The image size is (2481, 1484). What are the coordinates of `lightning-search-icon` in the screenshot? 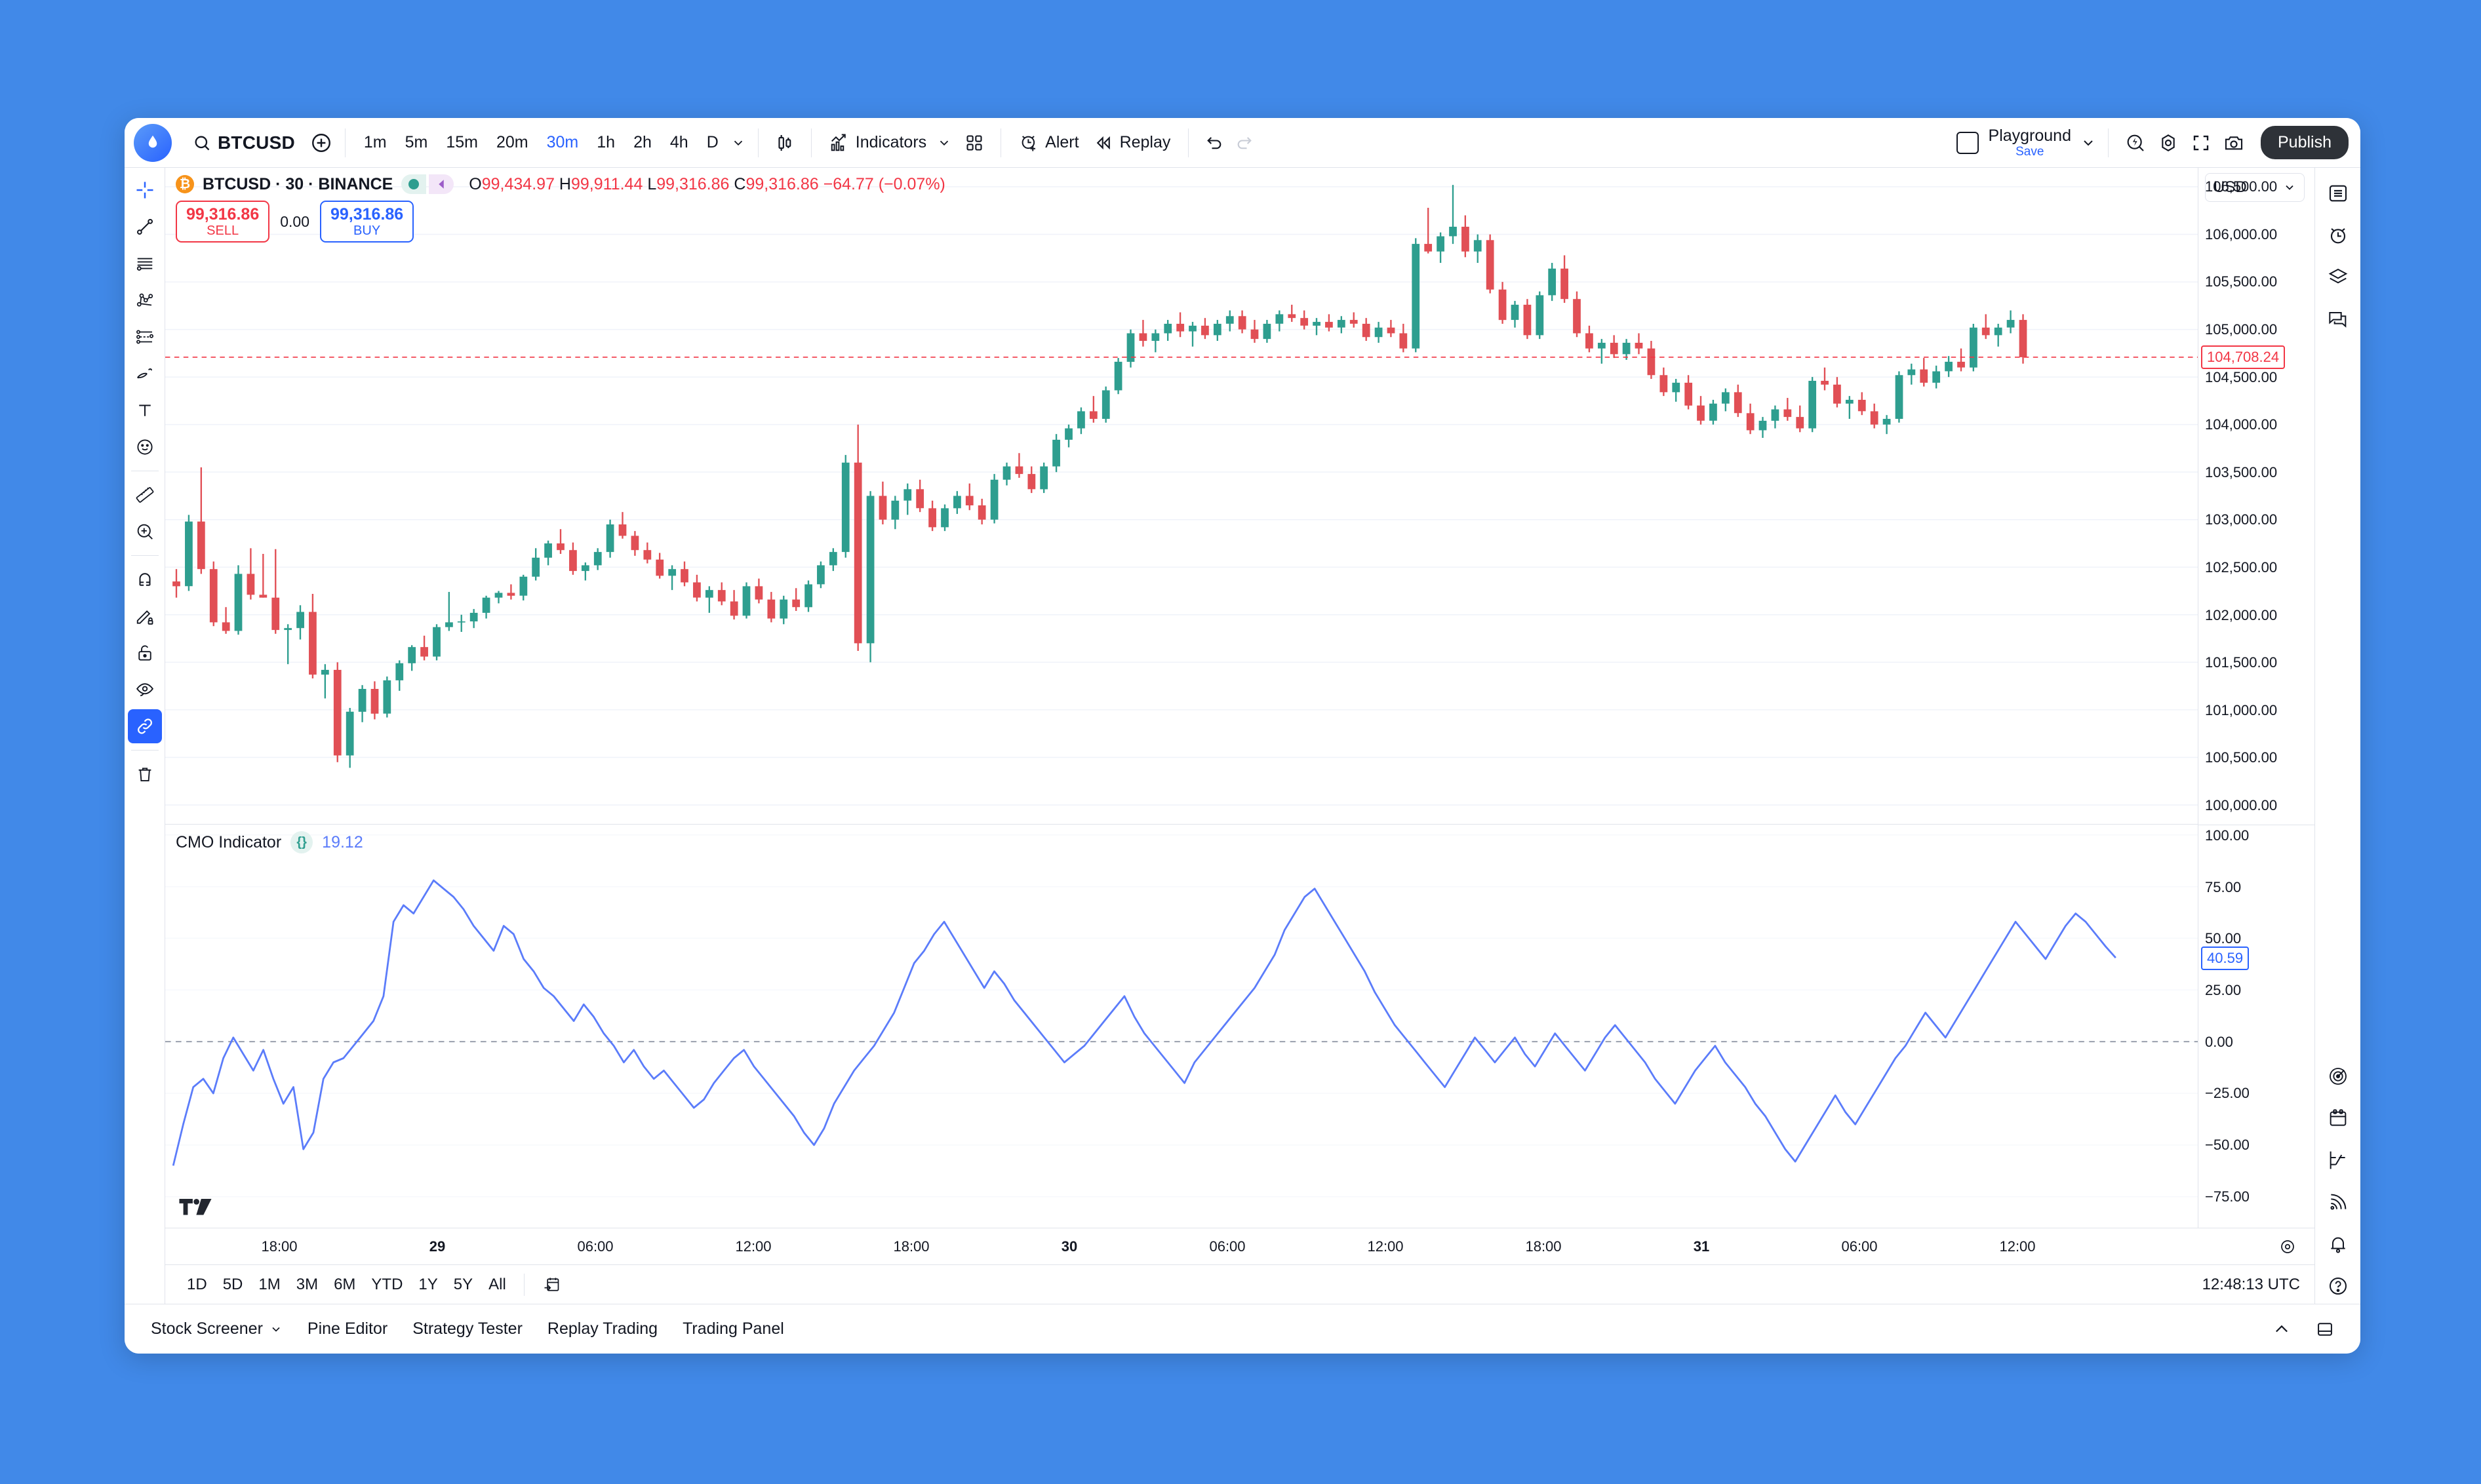 It's located at (2135, 143).